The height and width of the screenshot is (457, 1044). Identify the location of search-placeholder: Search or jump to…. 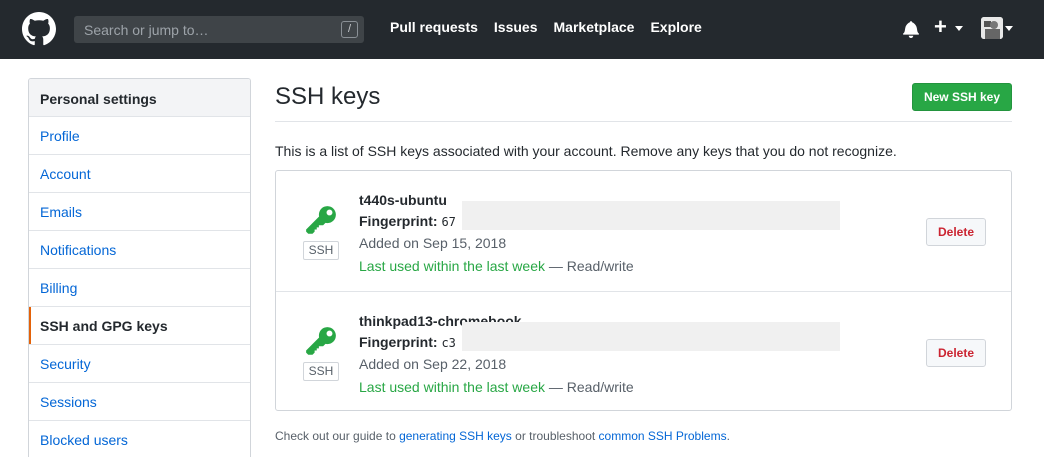
(146, 30).